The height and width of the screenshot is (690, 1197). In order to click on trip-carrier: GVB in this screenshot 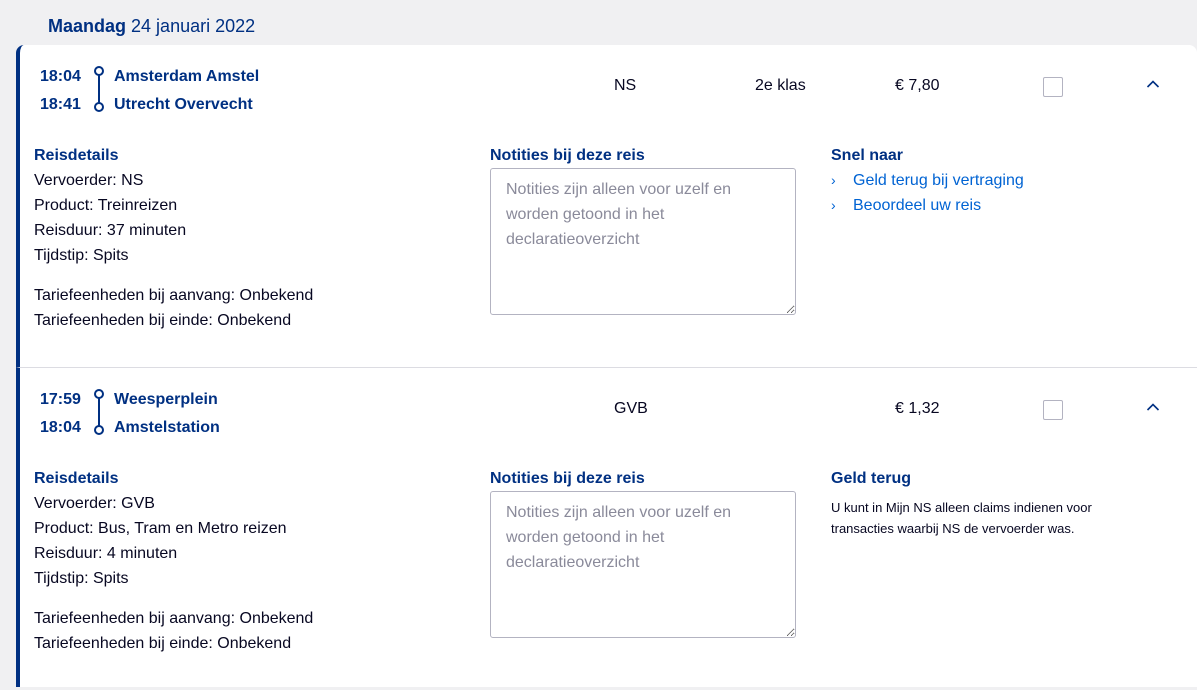, I will do `click(631, 408)`.